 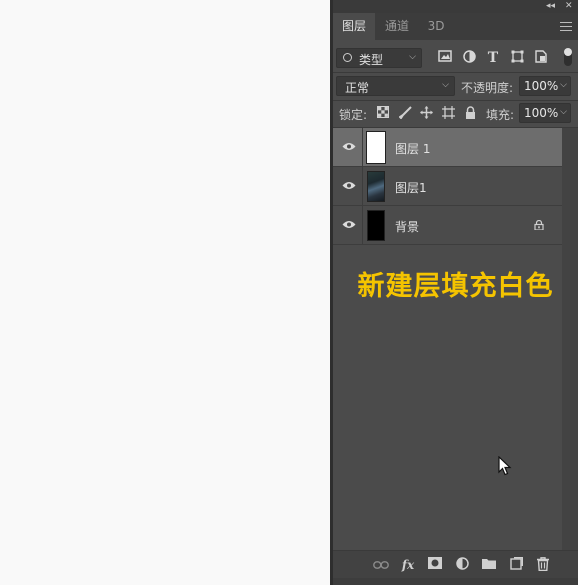 What do you see at coordinates (447, 147) in the screenshot?
I see `layer-row-selected: 图层 1` at bounding box center [447, 147].